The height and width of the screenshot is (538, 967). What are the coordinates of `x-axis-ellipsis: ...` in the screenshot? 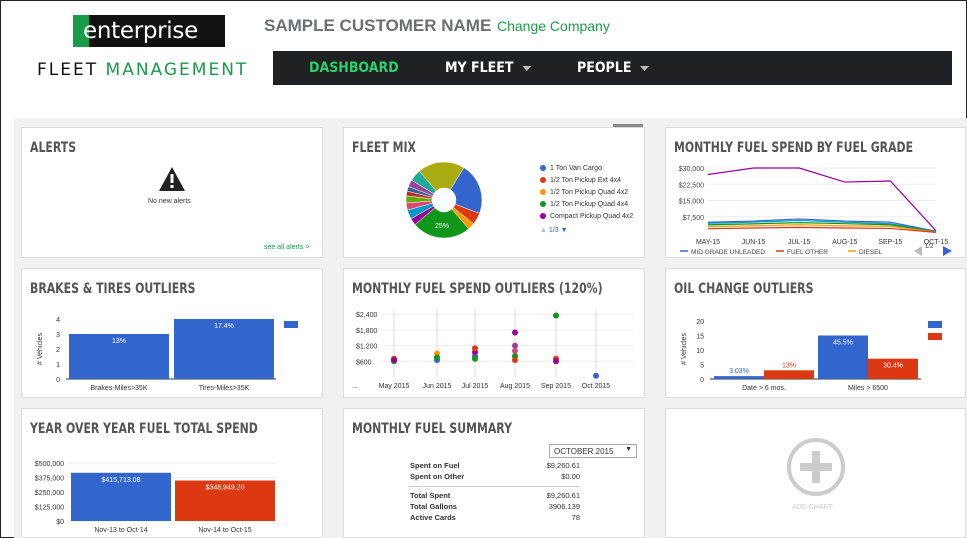 It's located at (355, 386).